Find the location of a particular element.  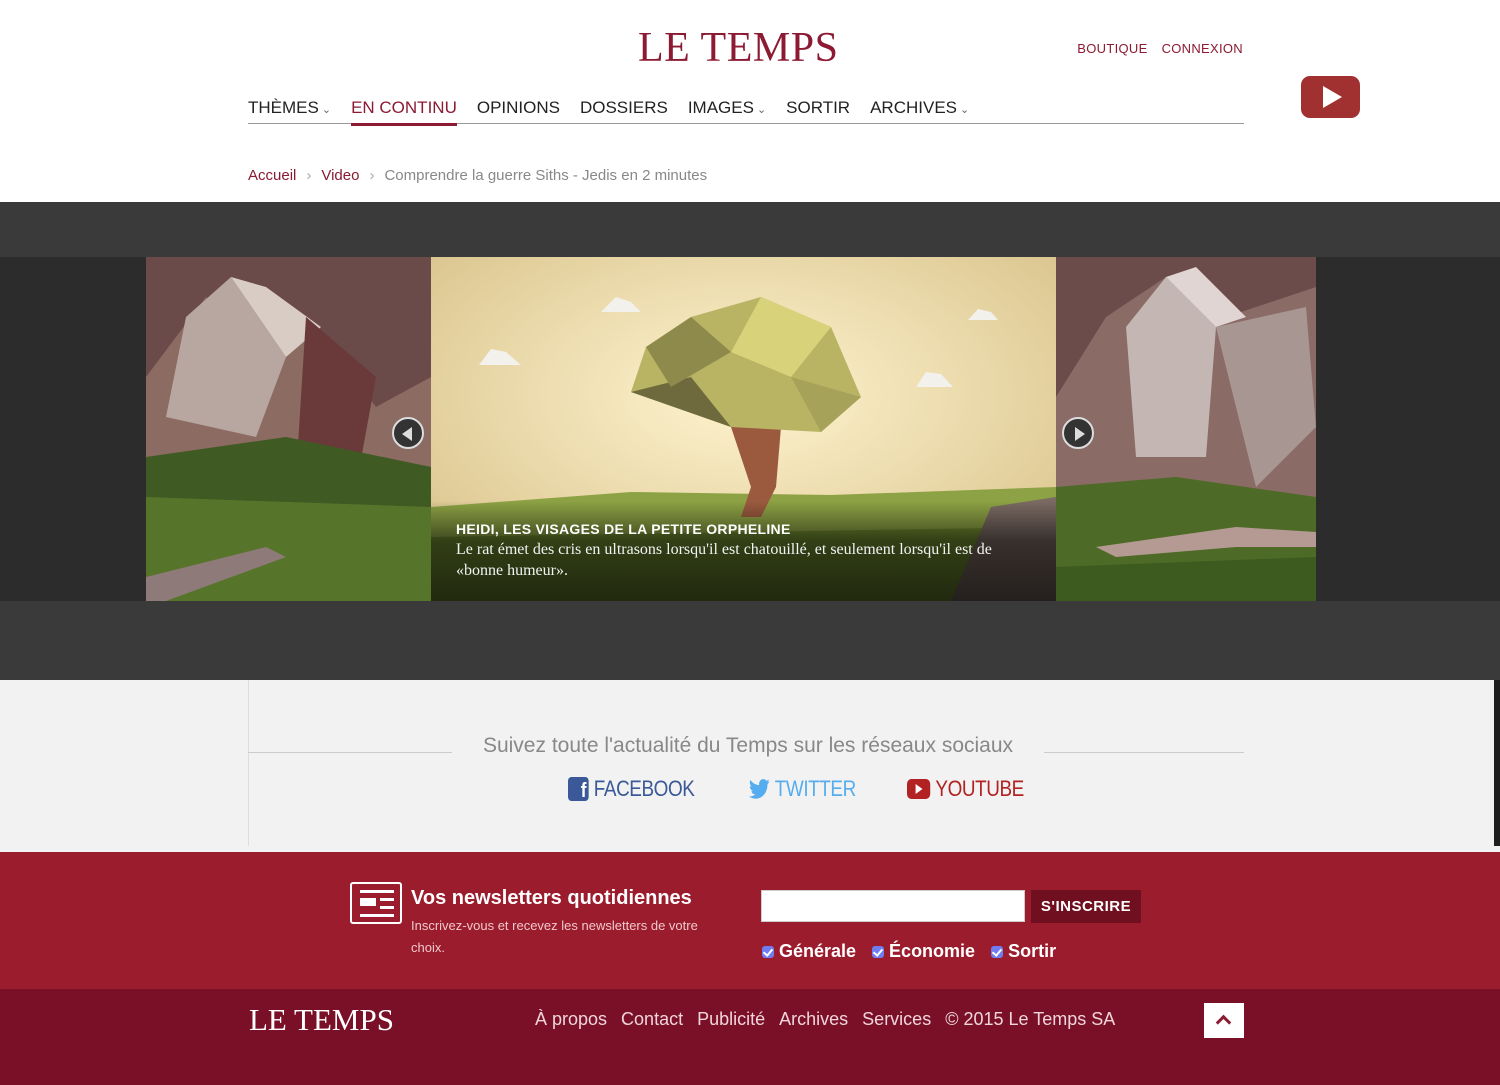

site-logo: LE TEMPS is located at coordinates (738, 48).